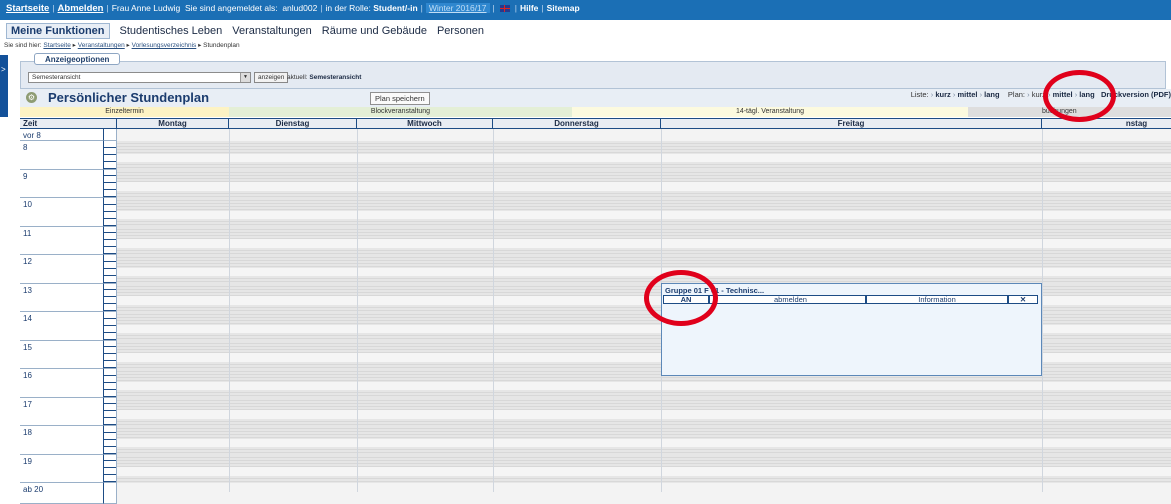  What do you see at coordinates (62, 269) in the screenshot?
I see `hour-label: 12` at bounding box center [62, 269].